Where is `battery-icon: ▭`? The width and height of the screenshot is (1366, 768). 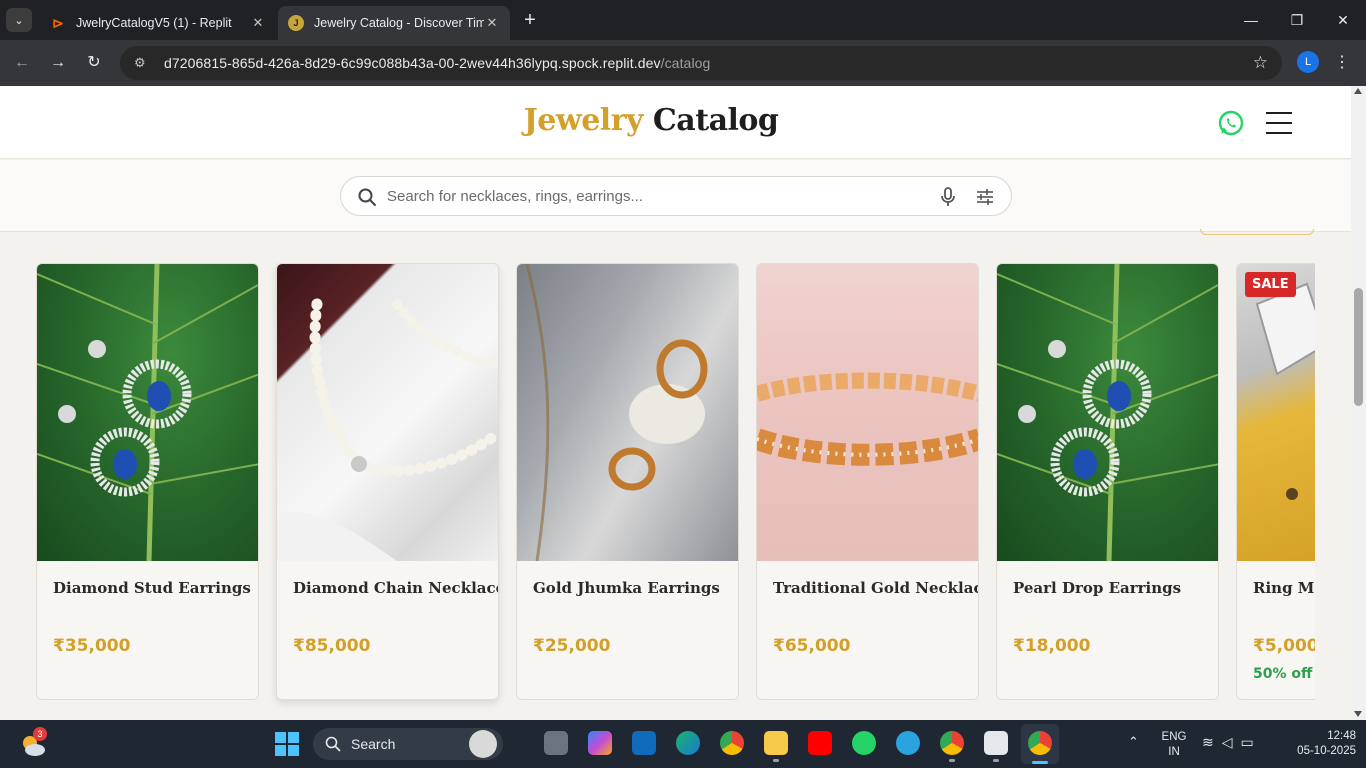
battery-icon: ▭ is located at coordinates (1251, 742).